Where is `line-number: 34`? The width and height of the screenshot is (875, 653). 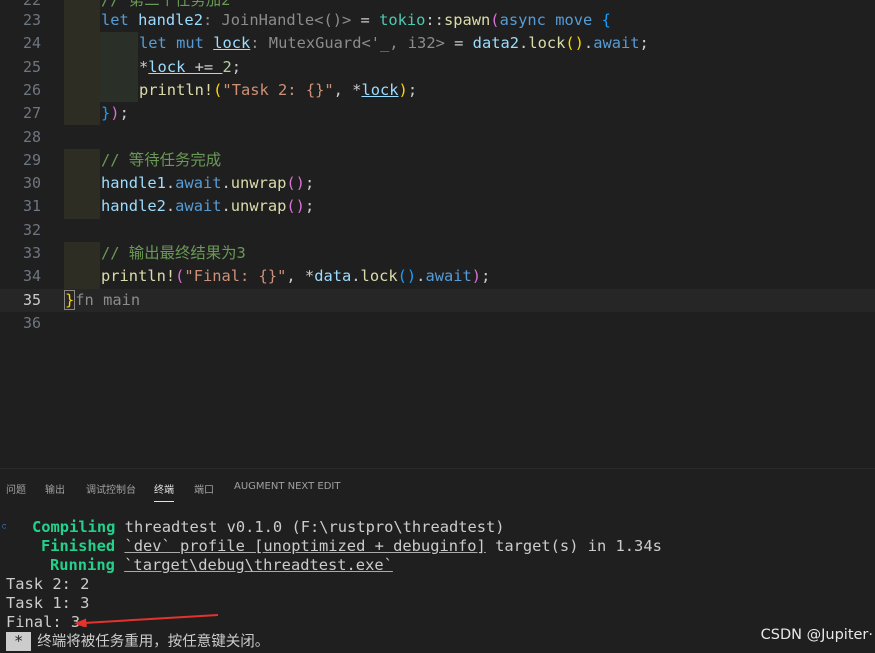
line-number: 34 is located at coordinates (31, 276).